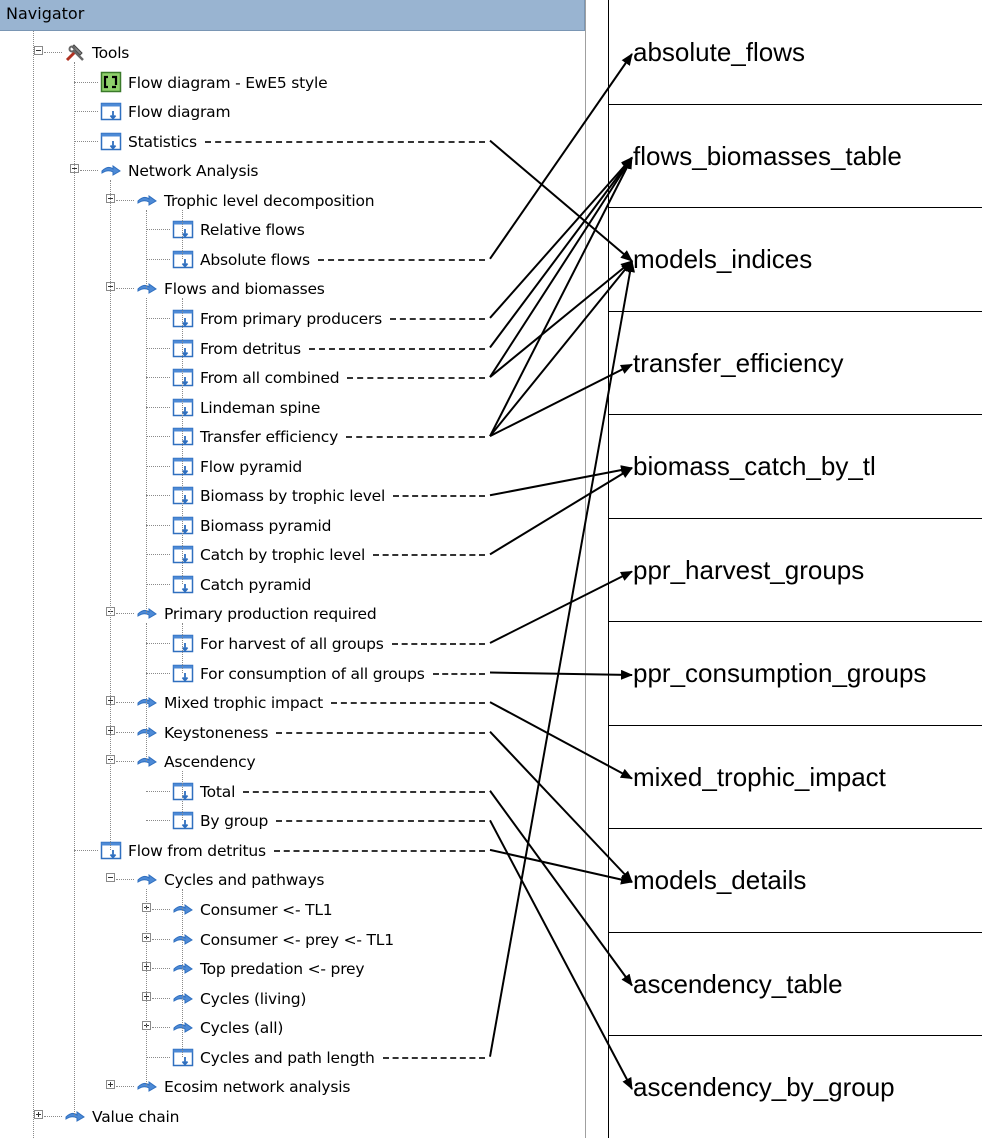 The height and width of the screenshot is (1139, 982). What do you see at coordinates (292, 850) in the screenshot?
I see `tree-item-flow-from-detritus: Flow from detritus` at bounding box center [292, 850].